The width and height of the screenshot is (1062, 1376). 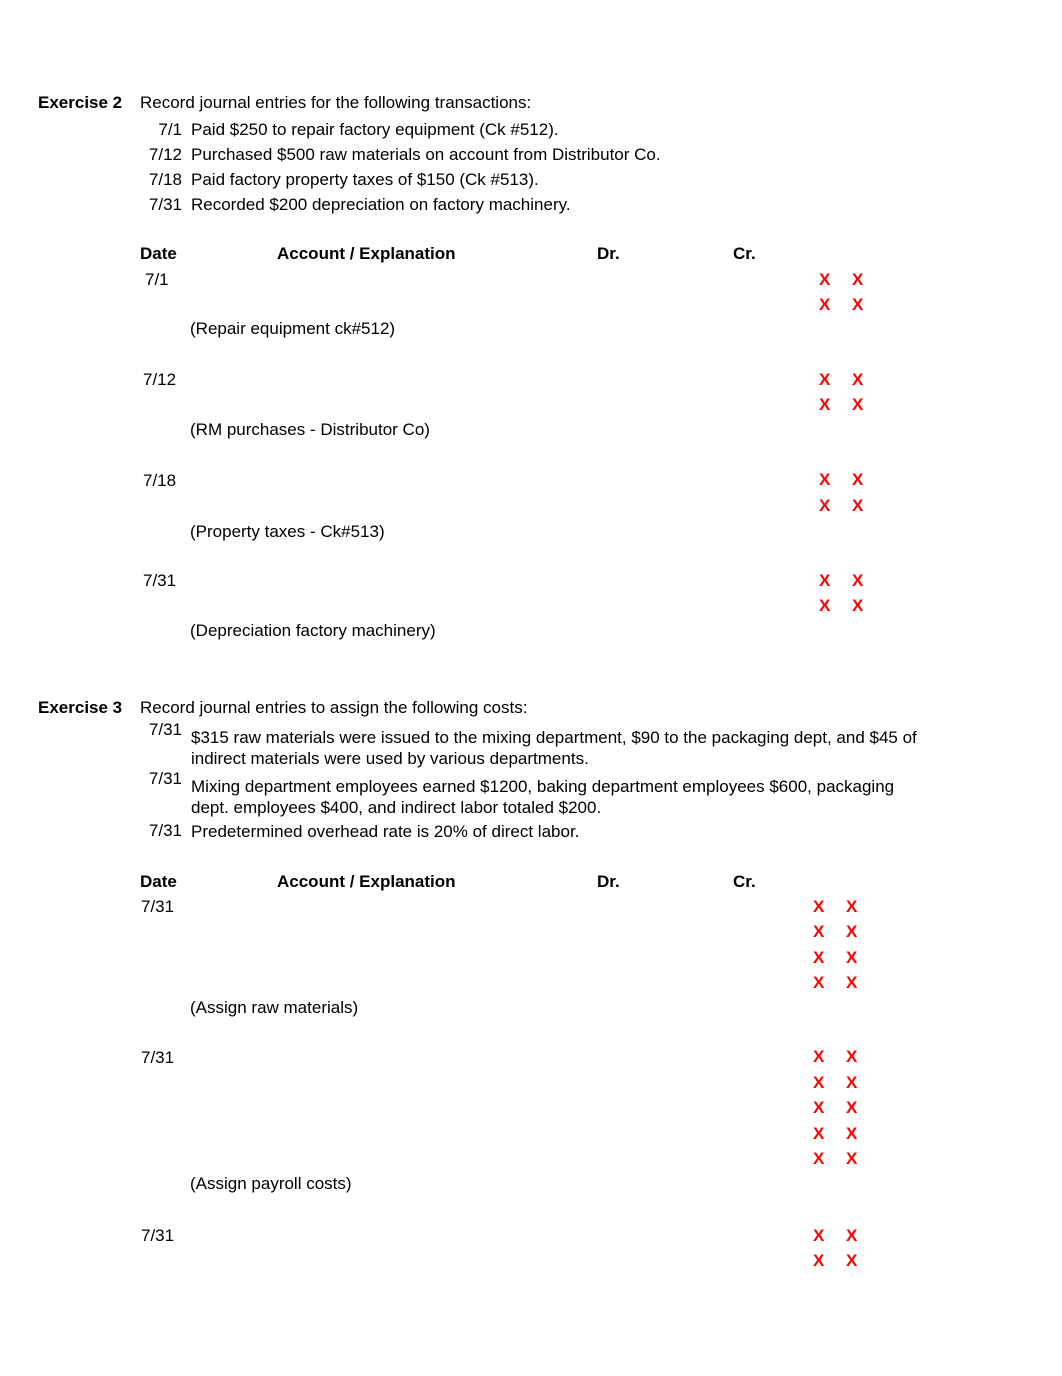 What do you see at coordinates (165, 154) in the screenshot?
I see `transaction-date: 7/12` at bounding box center [165, 154].